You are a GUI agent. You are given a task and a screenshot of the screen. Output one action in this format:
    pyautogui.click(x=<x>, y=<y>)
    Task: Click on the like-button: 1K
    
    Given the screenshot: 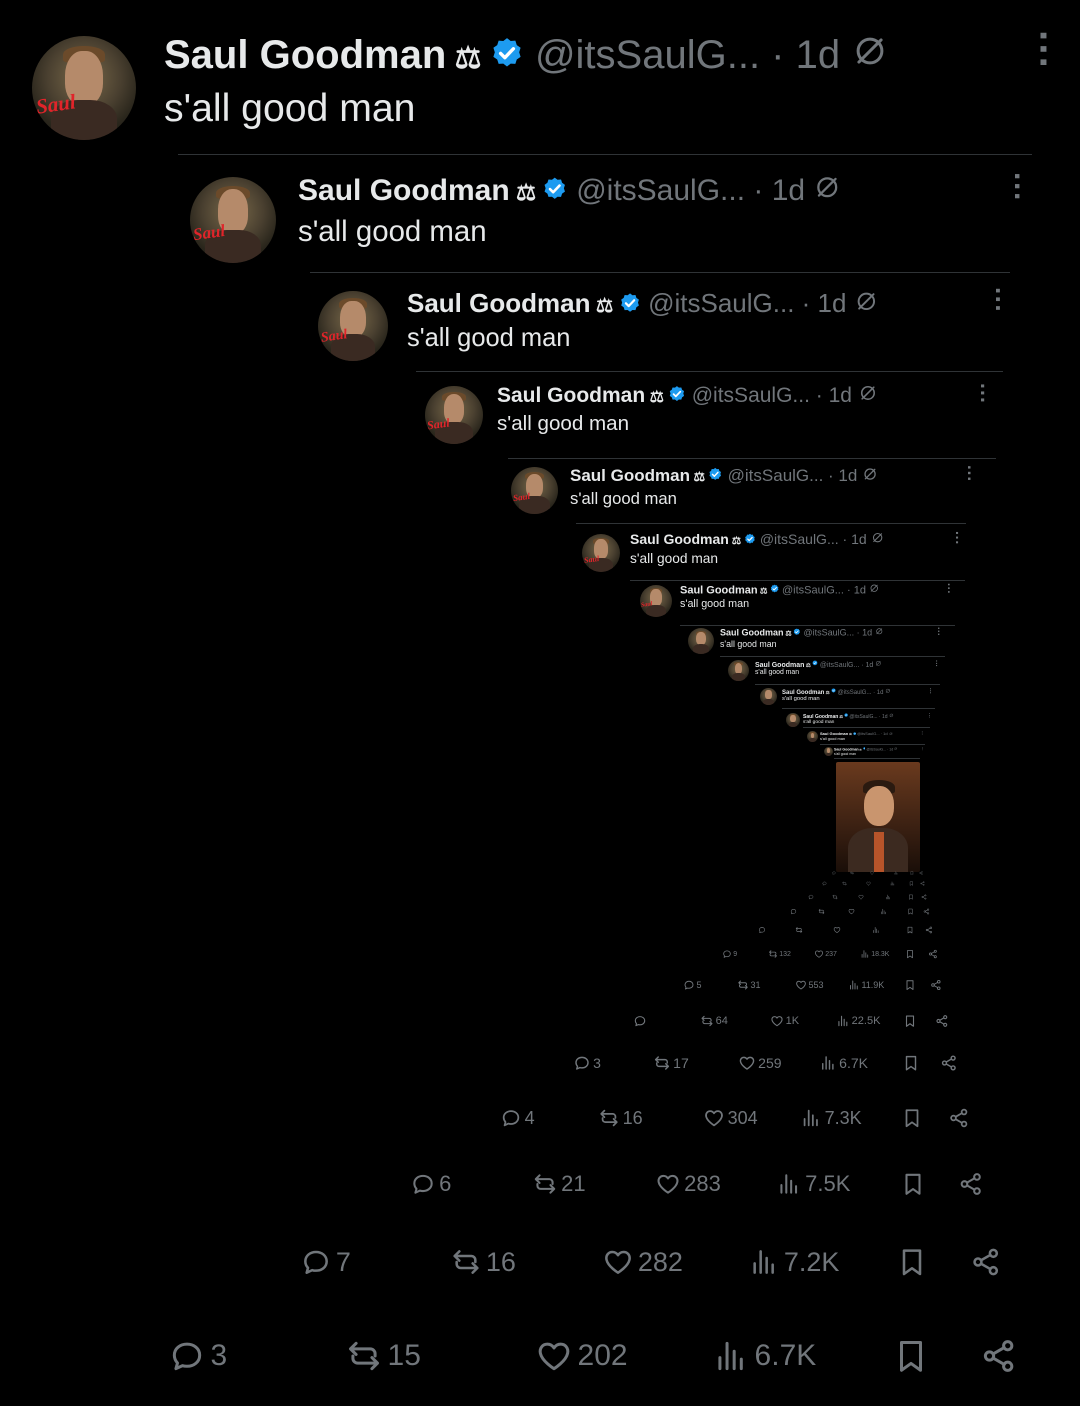 What is the action you would take?
    pyautogui.click(x=784, y=1021)
    